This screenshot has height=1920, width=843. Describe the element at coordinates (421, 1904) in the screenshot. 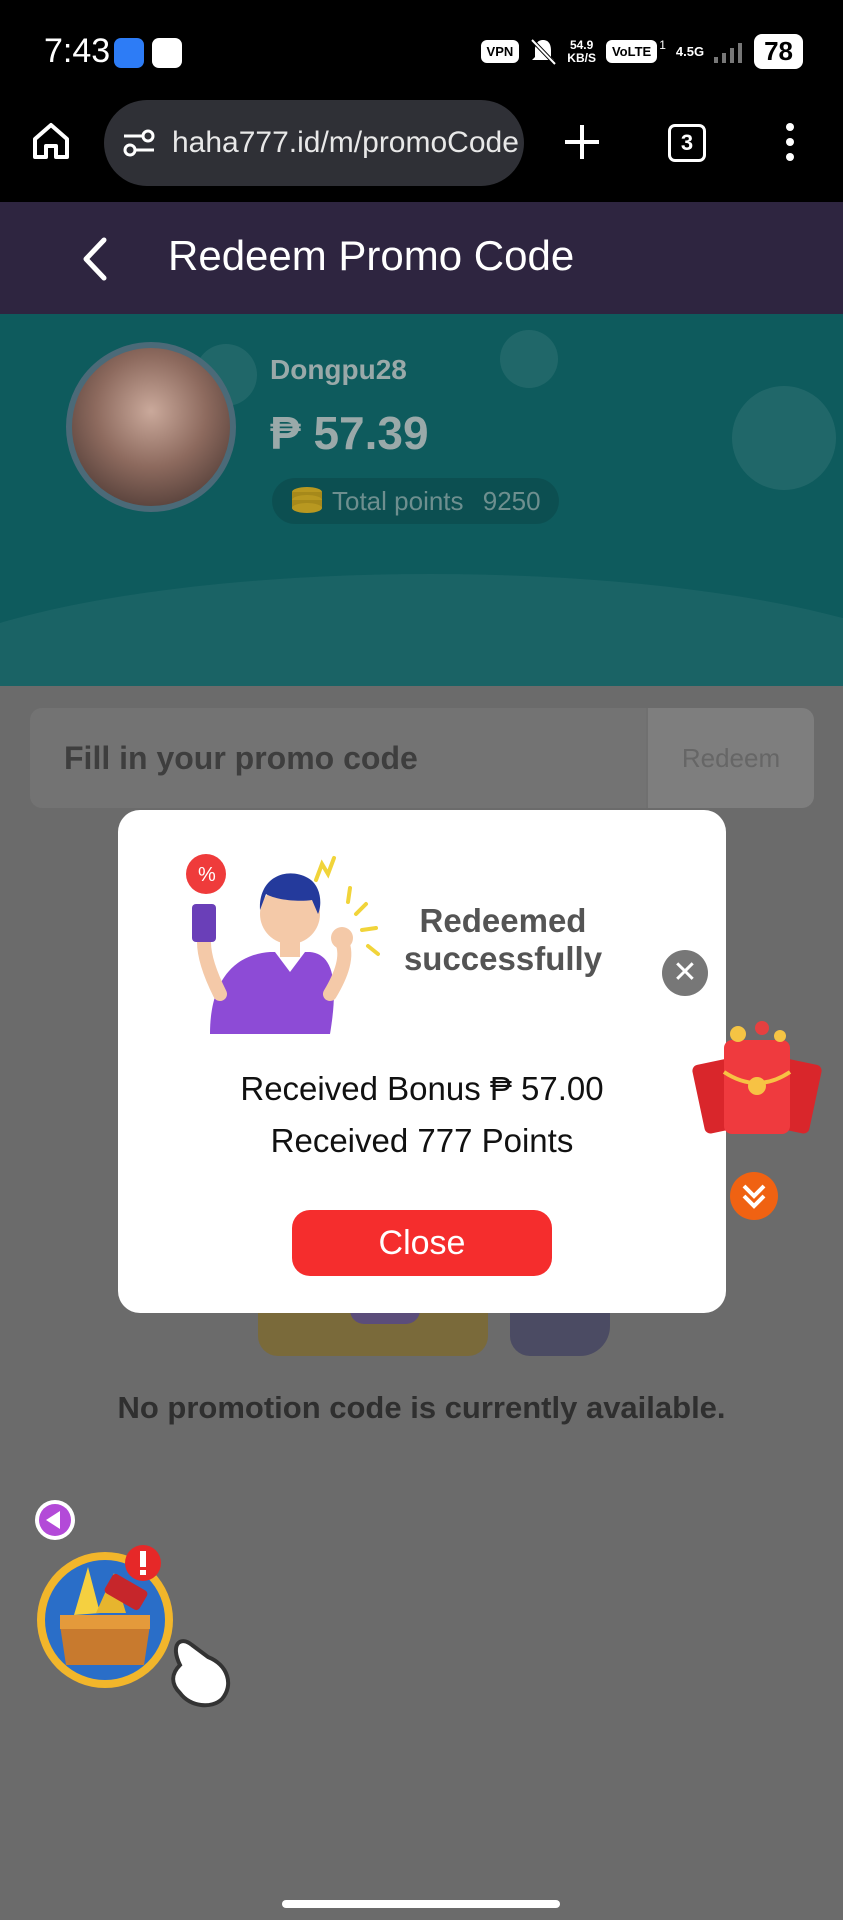

I see `home-indicator` at that location.